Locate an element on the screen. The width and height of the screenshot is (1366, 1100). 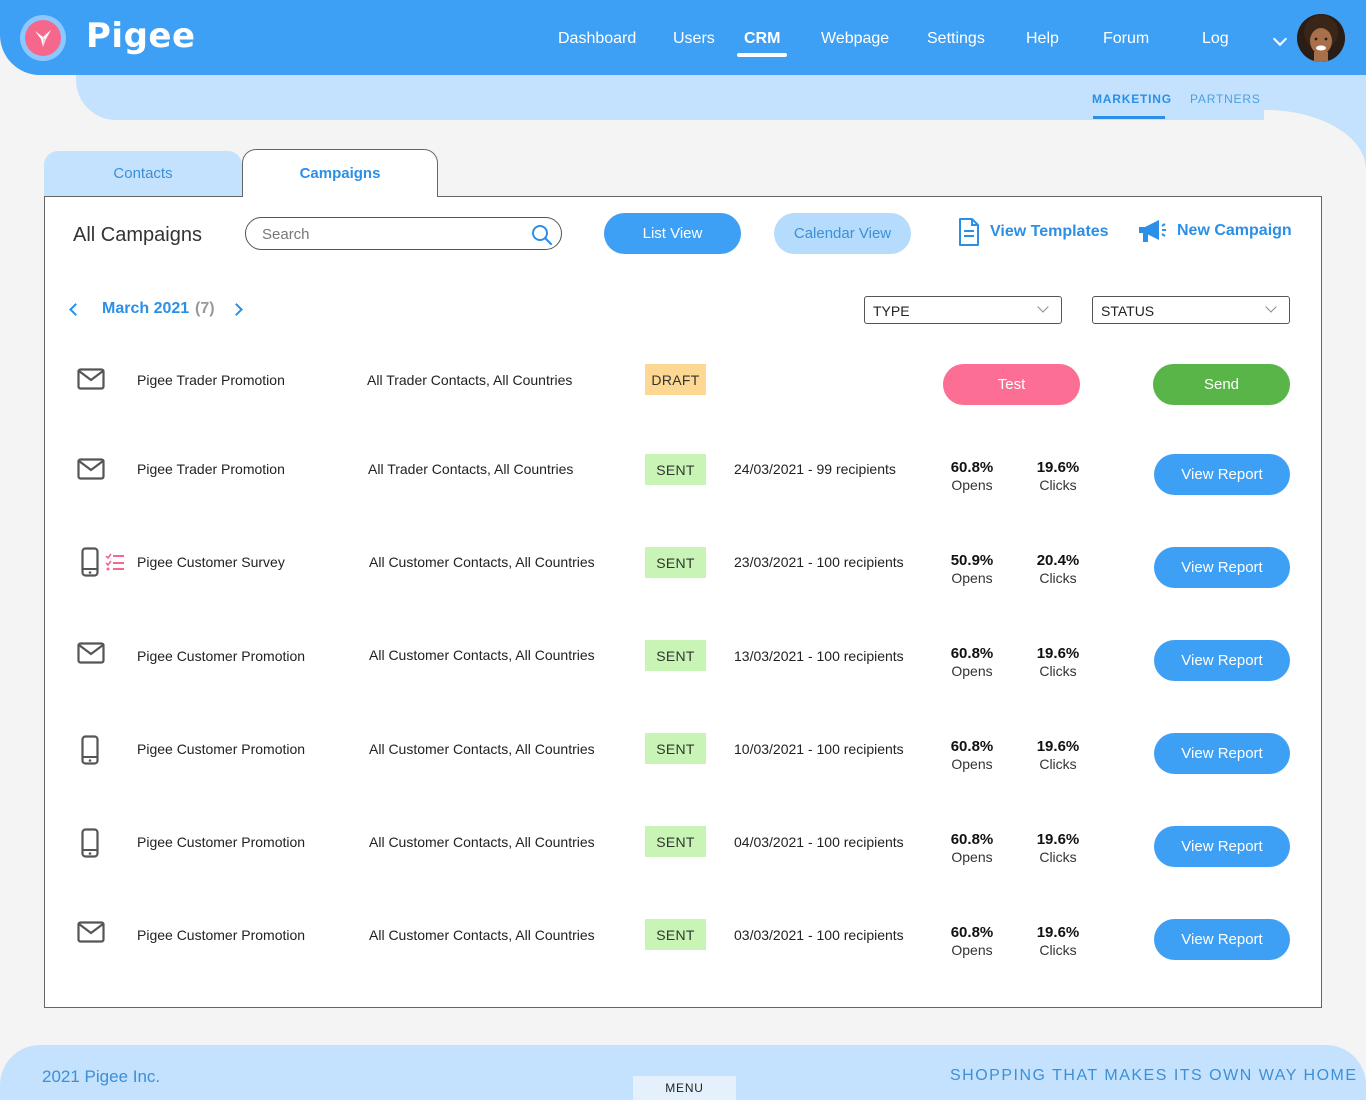
new-campaign-button: New Campaign is located at coordinates (1214, 231).